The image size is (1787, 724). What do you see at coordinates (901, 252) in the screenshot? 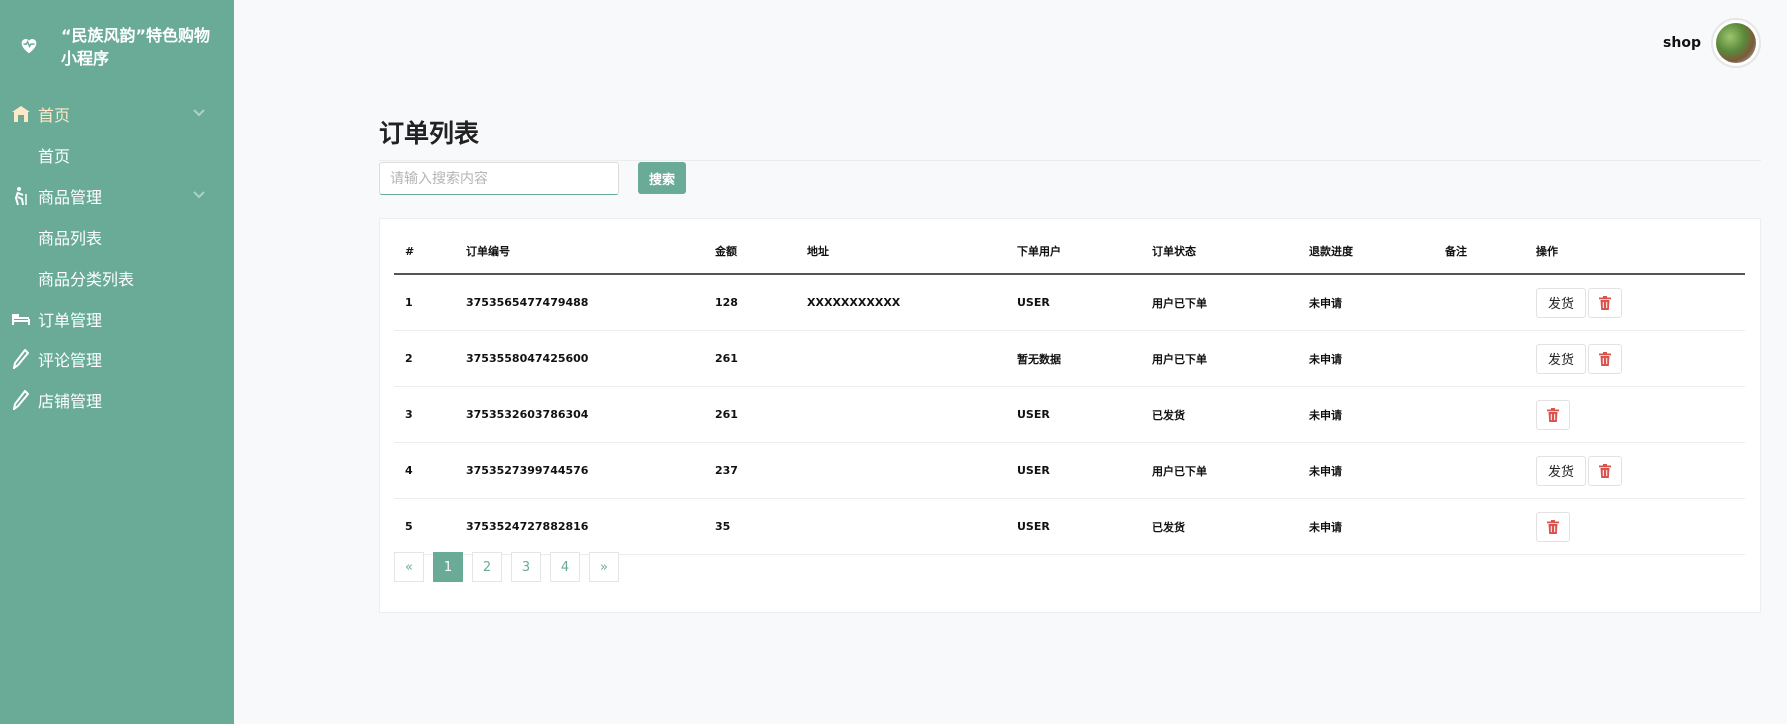
I see `column-header: 地址` at bounding box center [901, 252].